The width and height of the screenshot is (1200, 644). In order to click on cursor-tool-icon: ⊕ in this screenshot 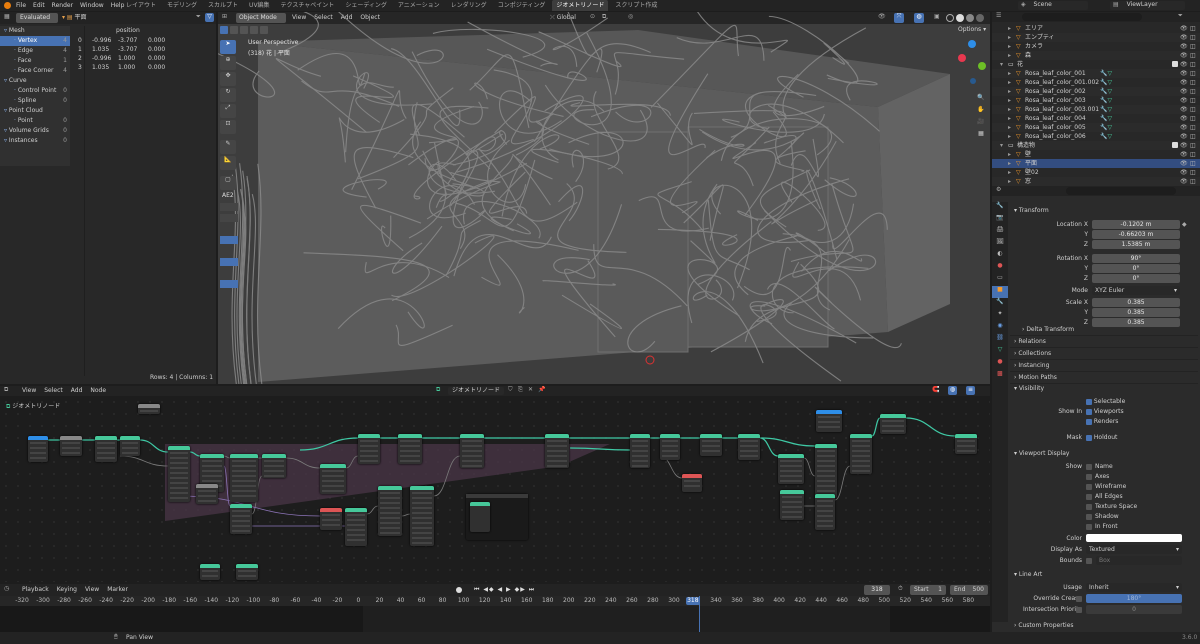, I will do `click(228, 63)`.